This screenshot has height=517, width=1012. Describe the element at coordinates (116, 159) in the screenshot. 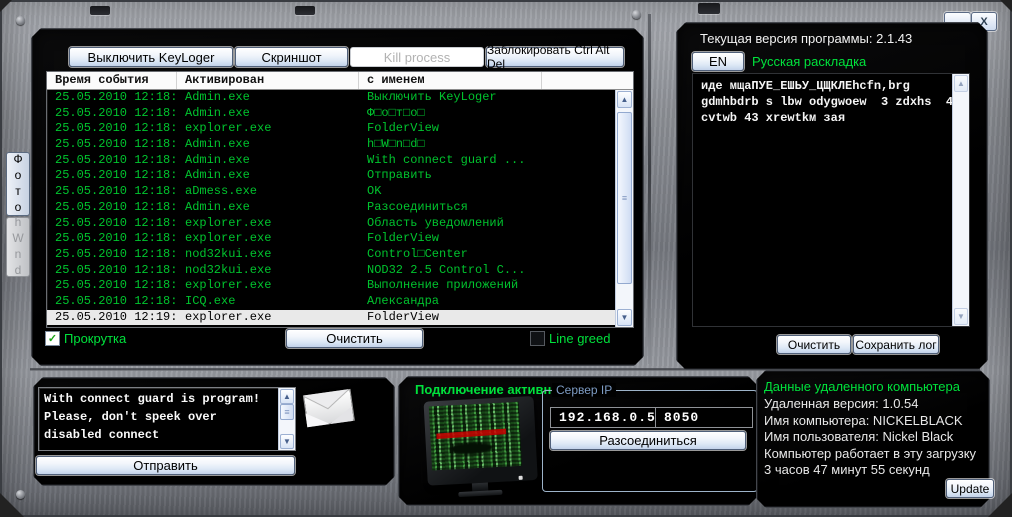

I see `table-cell: 25.05.2010 12:18:32` at that location.